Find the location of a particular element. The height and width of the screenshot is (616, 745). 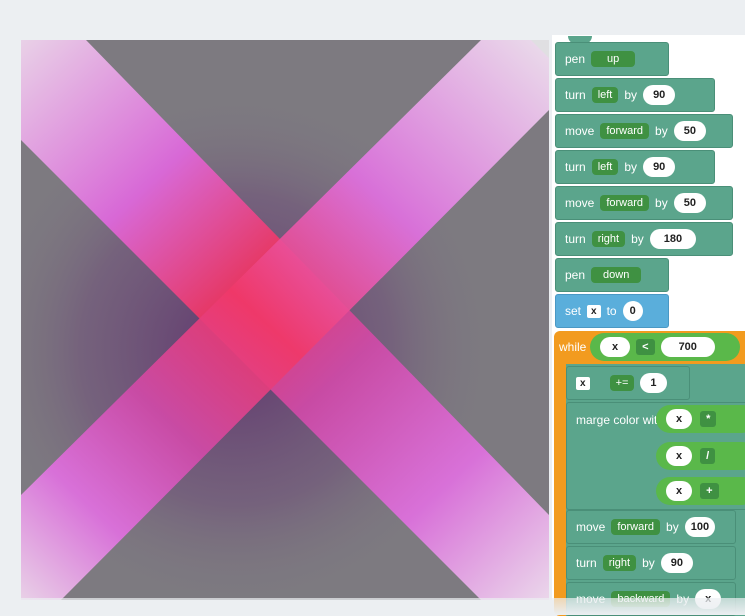

math-operator: + is located at coordinates (709, 491).